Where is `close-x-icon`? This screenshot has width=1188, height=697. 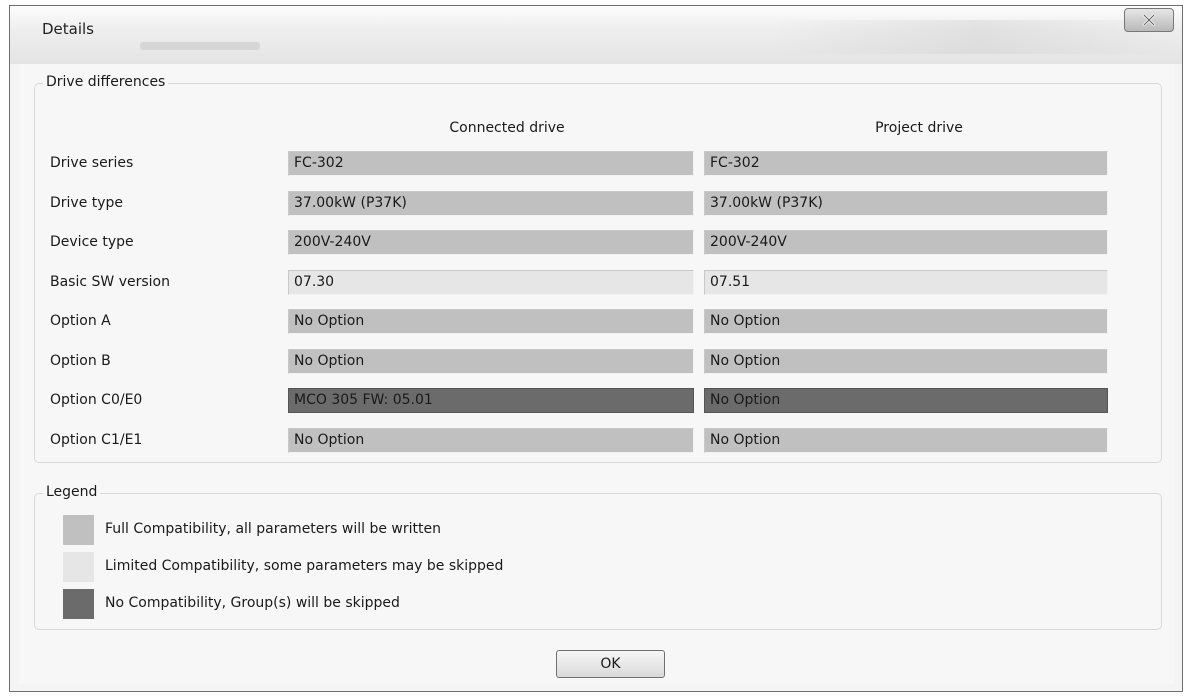
close-x-icon is located at coordinates (1149, 20).